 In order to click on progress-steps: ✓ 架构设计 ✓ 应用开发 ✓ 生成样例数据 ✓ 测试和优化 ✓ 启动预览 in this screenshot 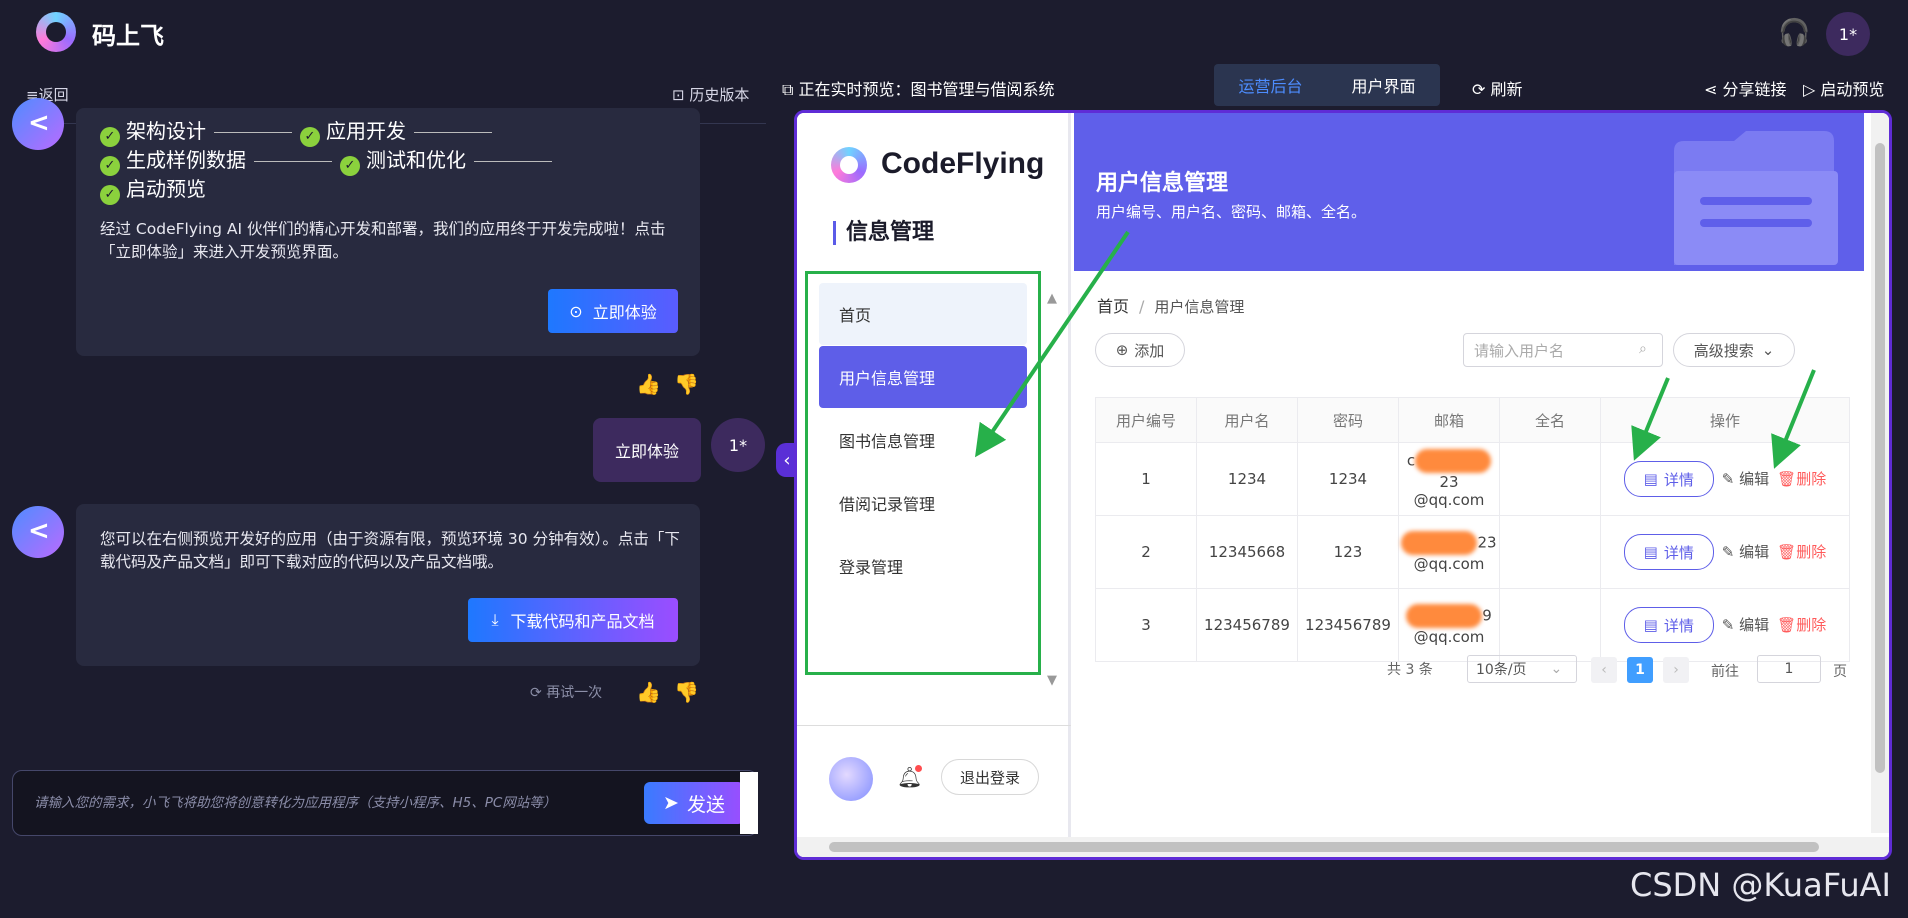, I will do `click(390, 161)`.